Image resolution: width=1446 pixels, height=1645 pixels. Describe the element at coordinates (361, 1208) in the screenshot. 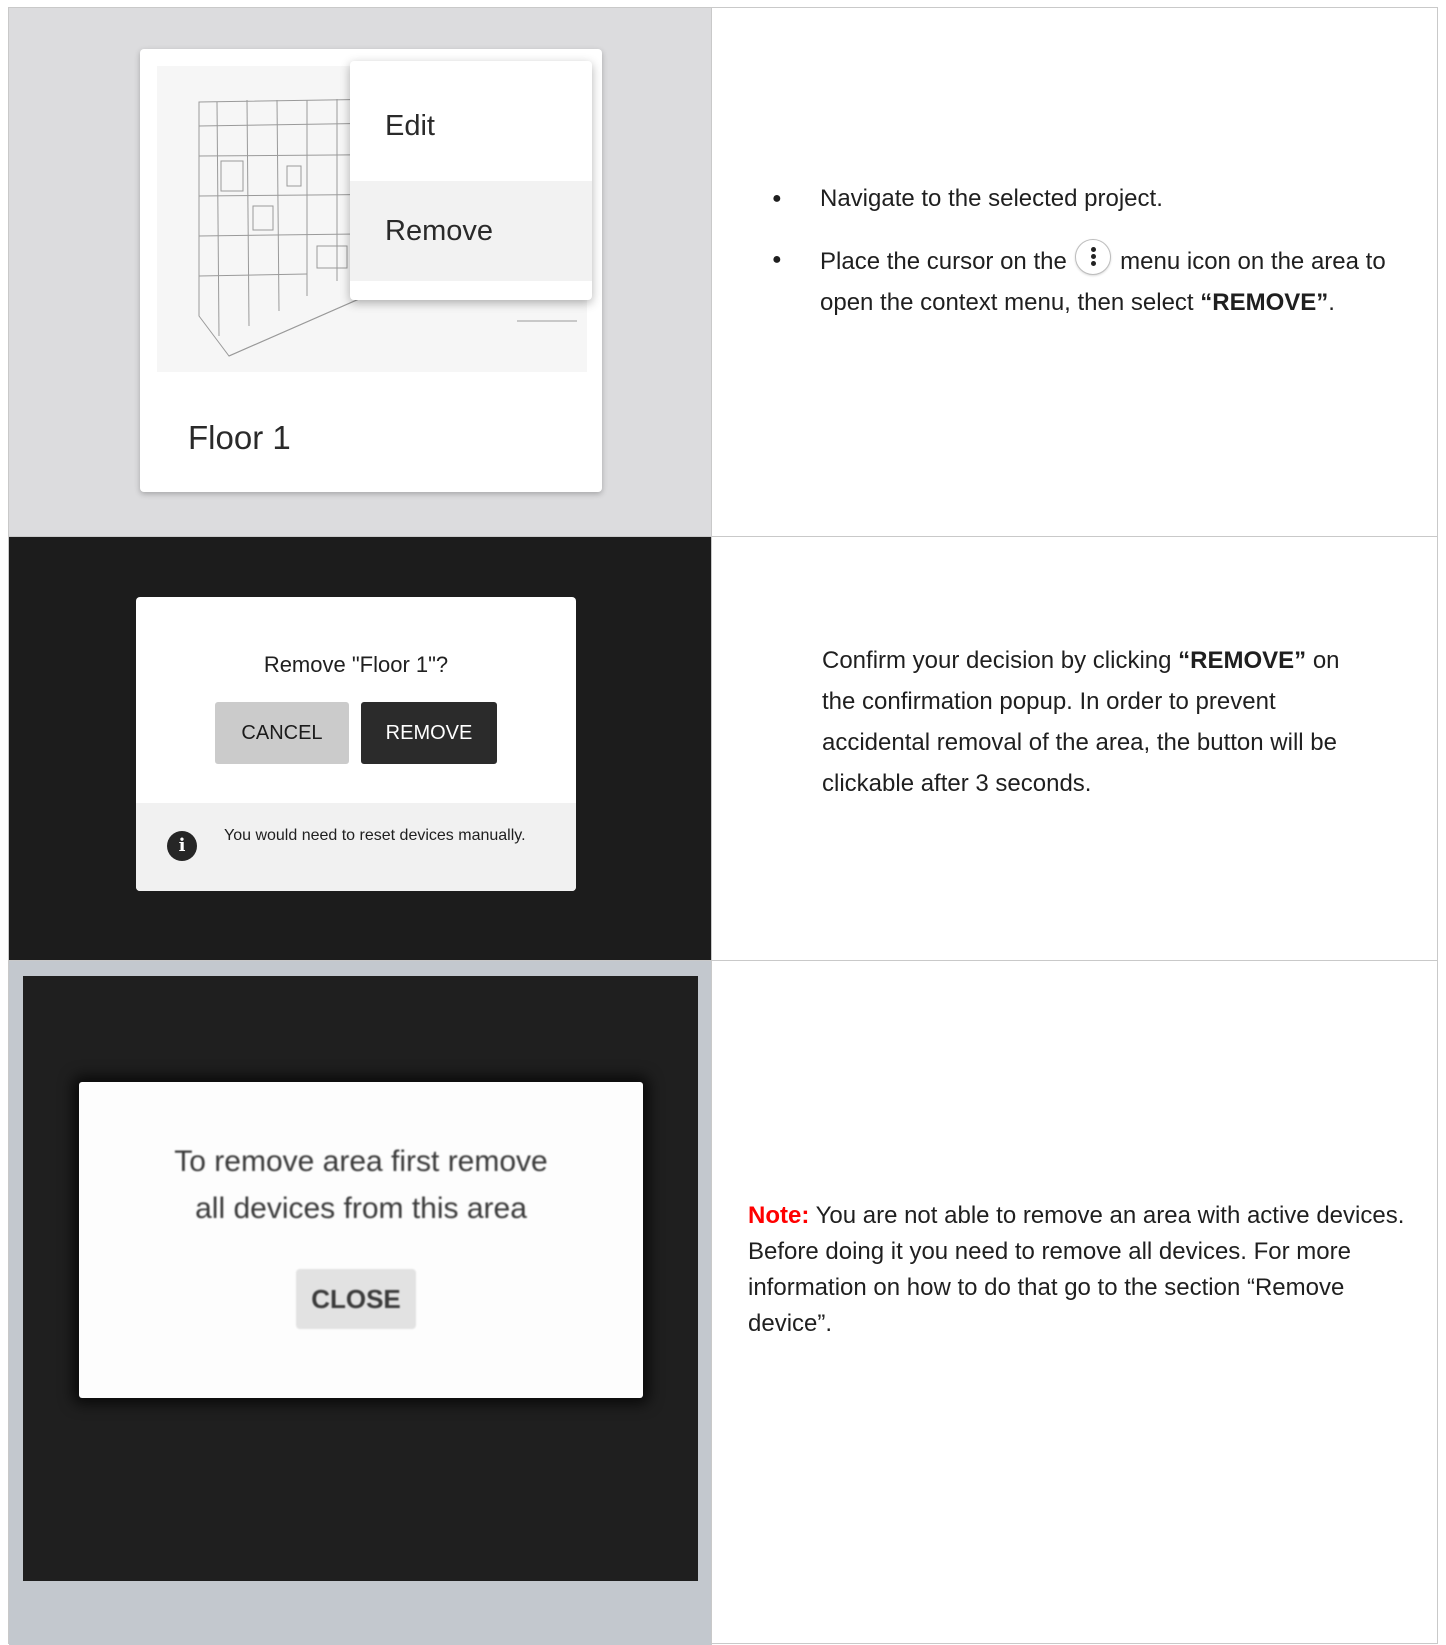

I see `blocked-message-line2: all devices from this area` at that location.